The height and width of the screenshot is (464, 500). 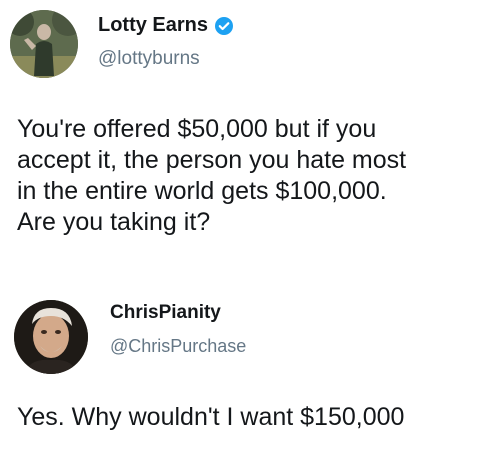 I want to click on display-name: Lotty Earns, so click(x=153, y=25).